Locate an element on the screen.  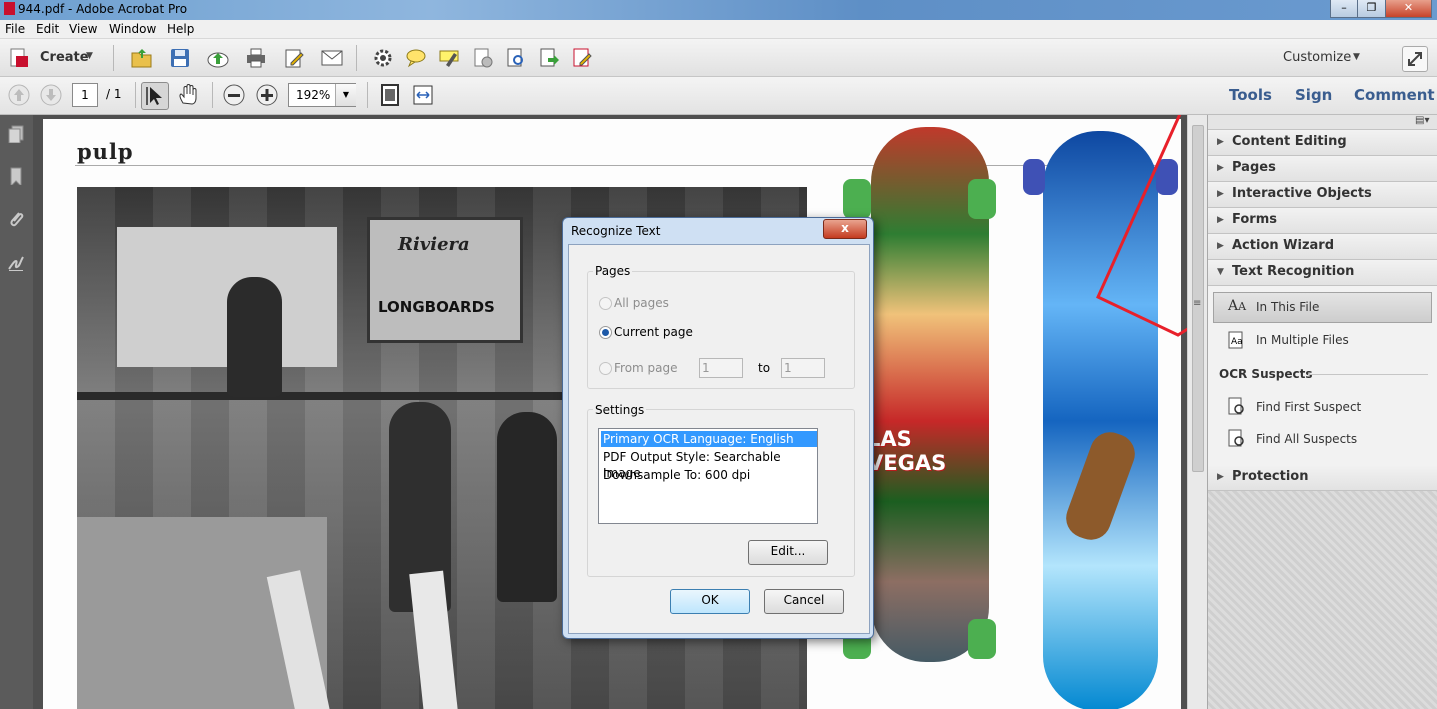
maximize-button: ❐ is located at coordinates (1371, 9).